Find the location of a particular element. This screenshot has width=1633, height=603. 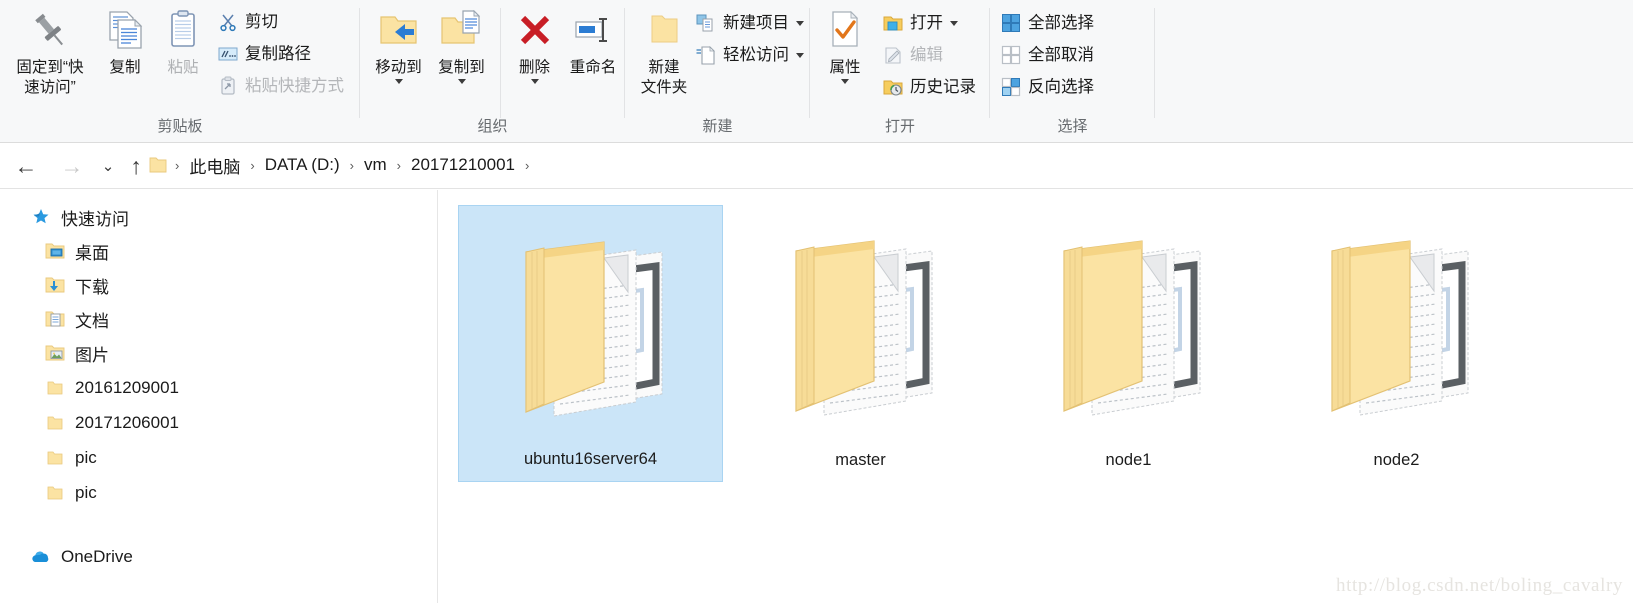

breadcrumb-item-1: DATA (D:) is located at coordinates (302, 165).